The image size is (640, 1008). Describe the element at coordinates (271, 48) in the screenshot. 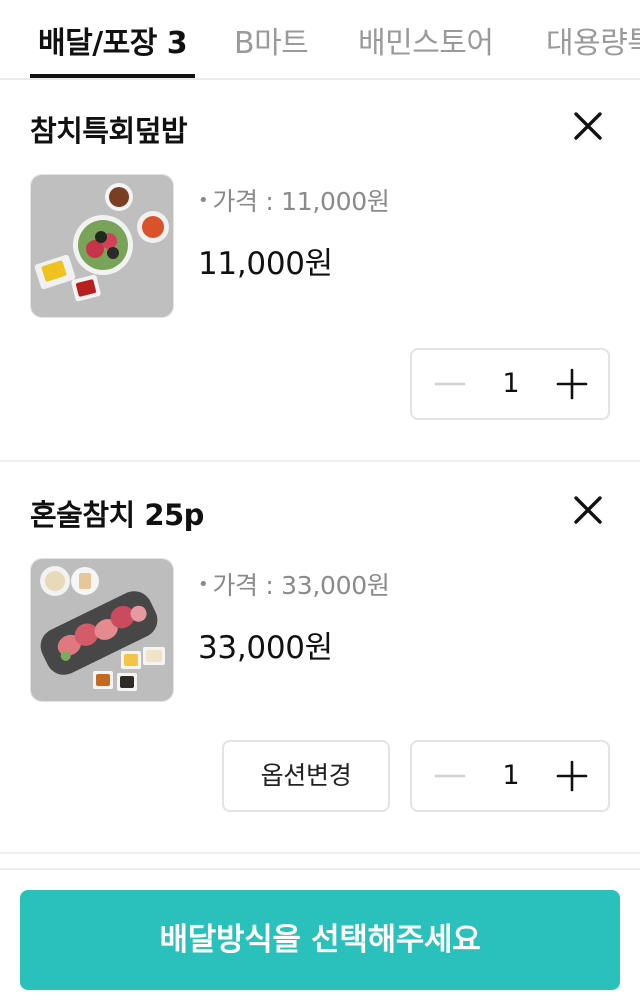

I see `tab-bmart: B마트` at that location.